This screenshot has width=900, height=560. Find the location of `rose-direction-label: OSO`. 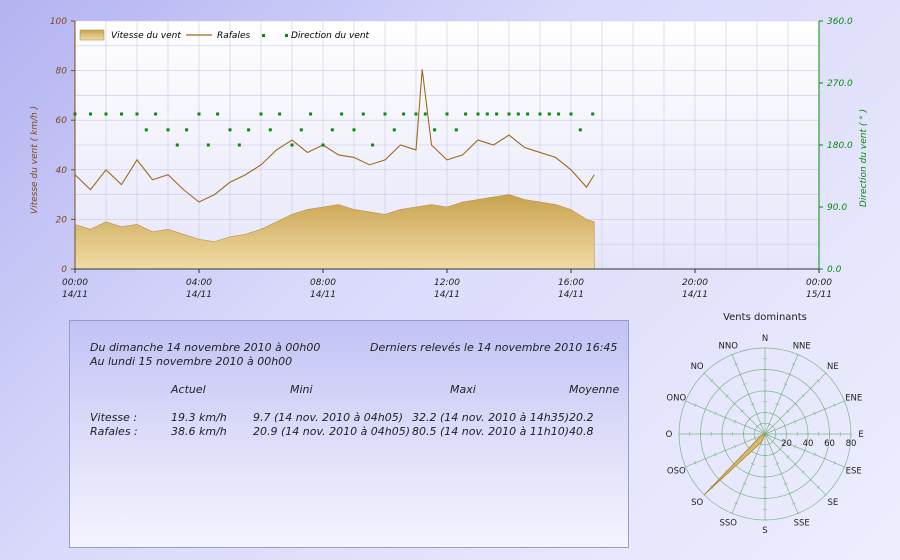

rose-direction-label: OSO is located at coordinates (676, 472).